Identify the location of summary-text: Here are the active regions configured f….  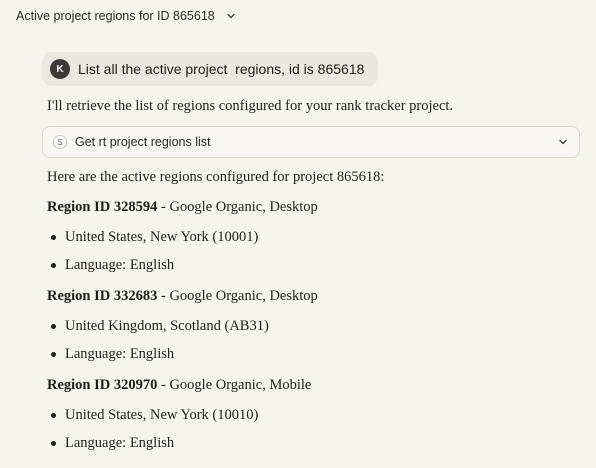
(216, 177).